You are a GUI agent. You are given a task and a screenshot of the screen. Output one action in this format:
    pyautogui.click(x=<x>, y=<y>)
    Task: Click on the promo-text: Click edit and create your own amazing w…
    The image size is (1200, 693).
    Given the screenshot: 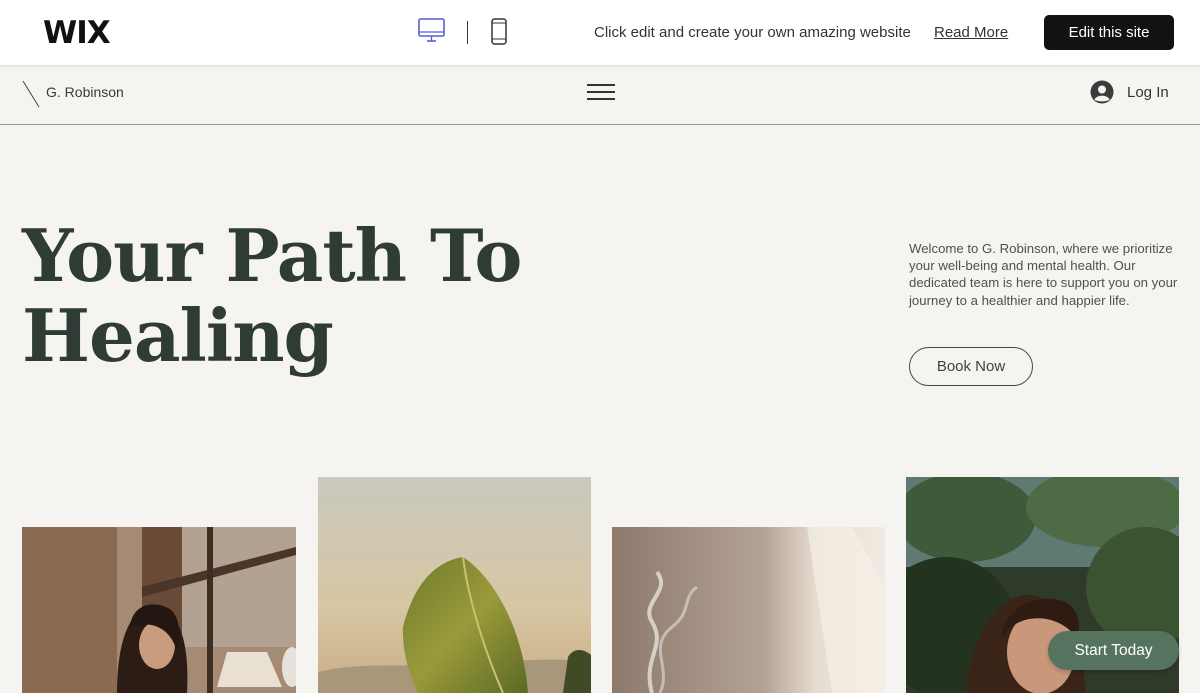 What is the action you would take?
    pyautogui.click(x=752, y=32)
    